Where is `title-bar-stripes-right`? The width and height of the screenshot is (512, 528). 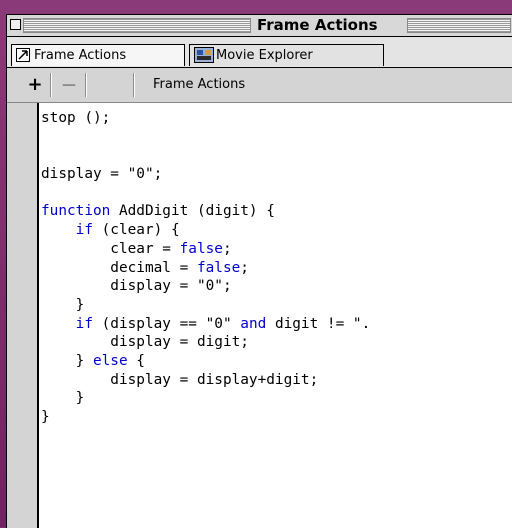 title-bar-stripes-right is located at coordinates (459, 25).